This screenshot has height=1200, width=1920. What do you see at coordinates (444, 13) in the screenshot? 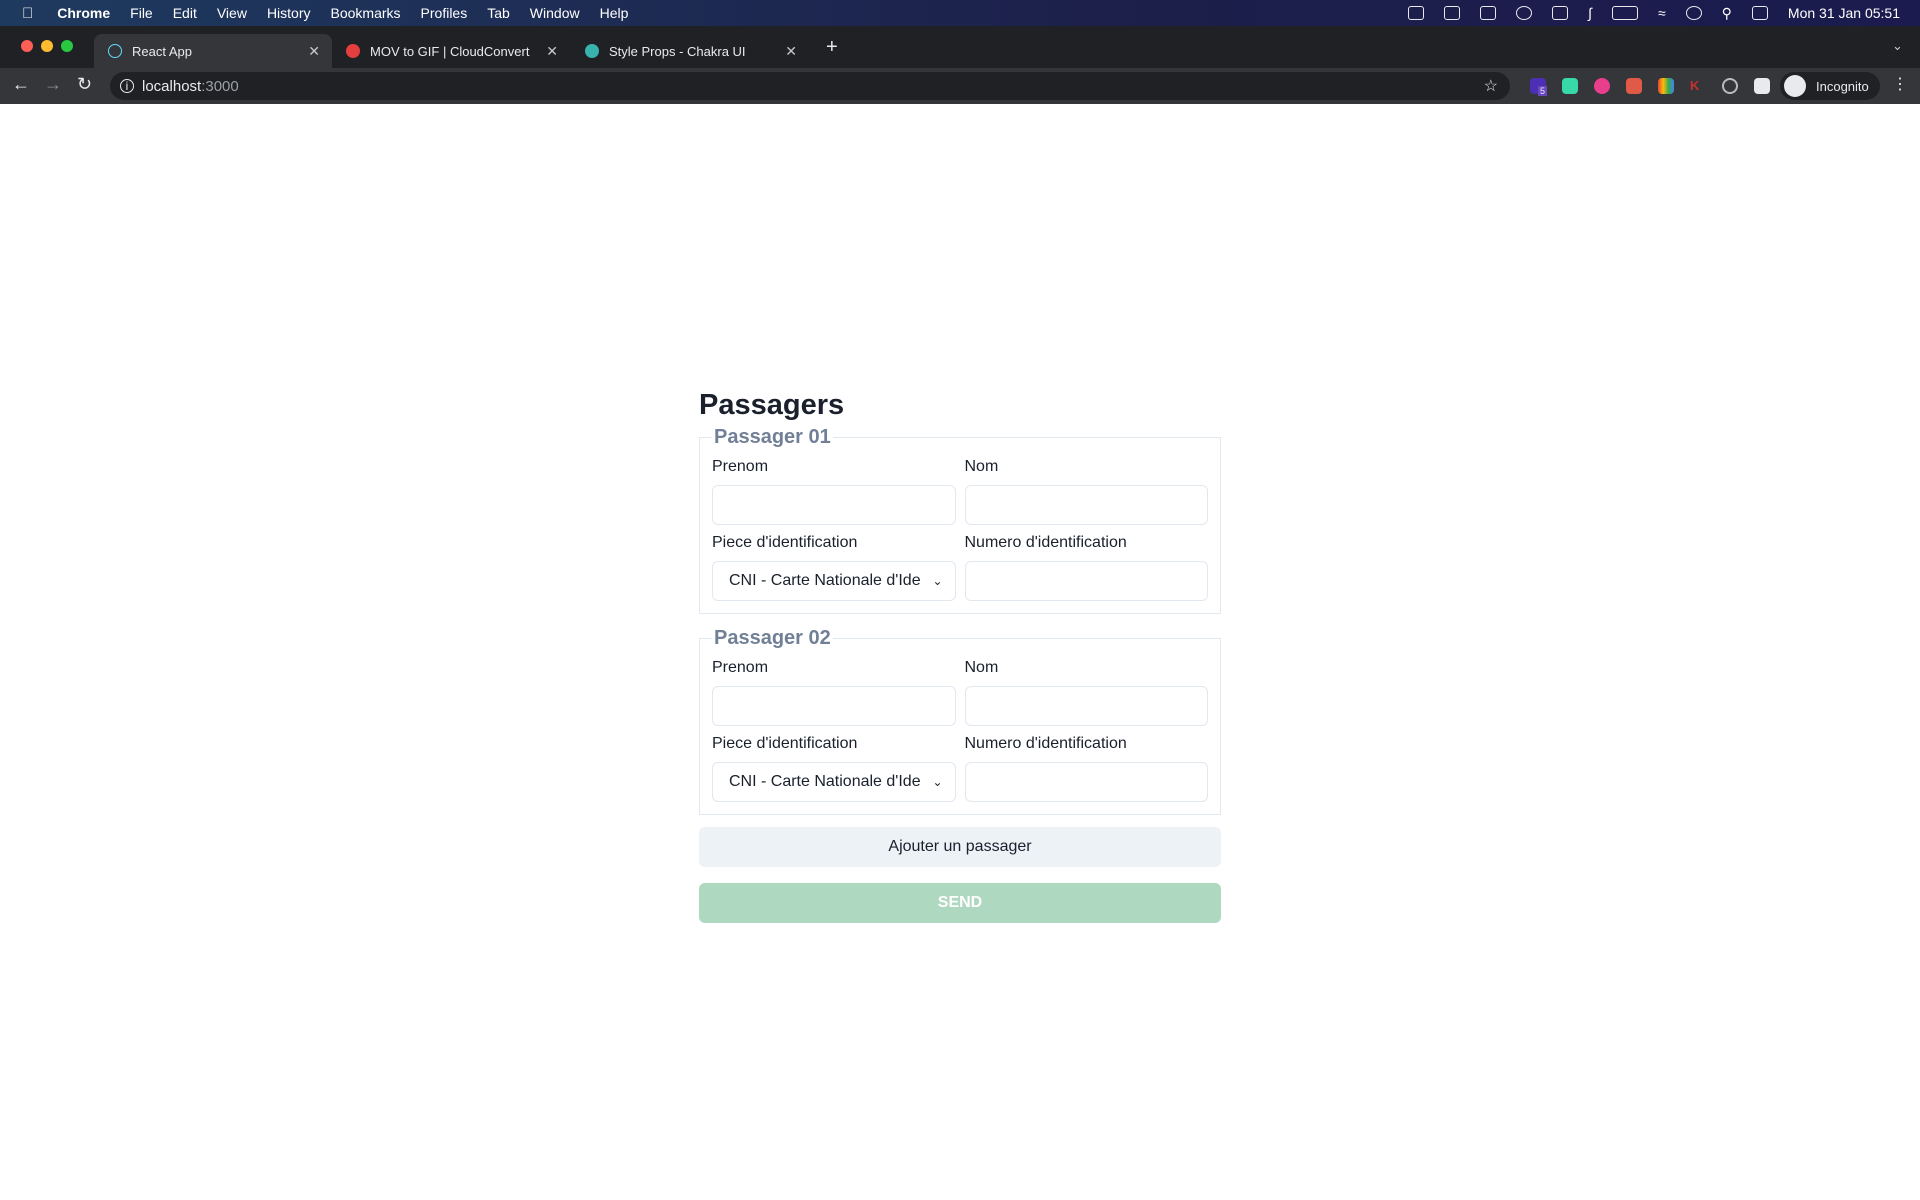
I see `menu-profiles: Profiles` at bounding box center [444, 13].